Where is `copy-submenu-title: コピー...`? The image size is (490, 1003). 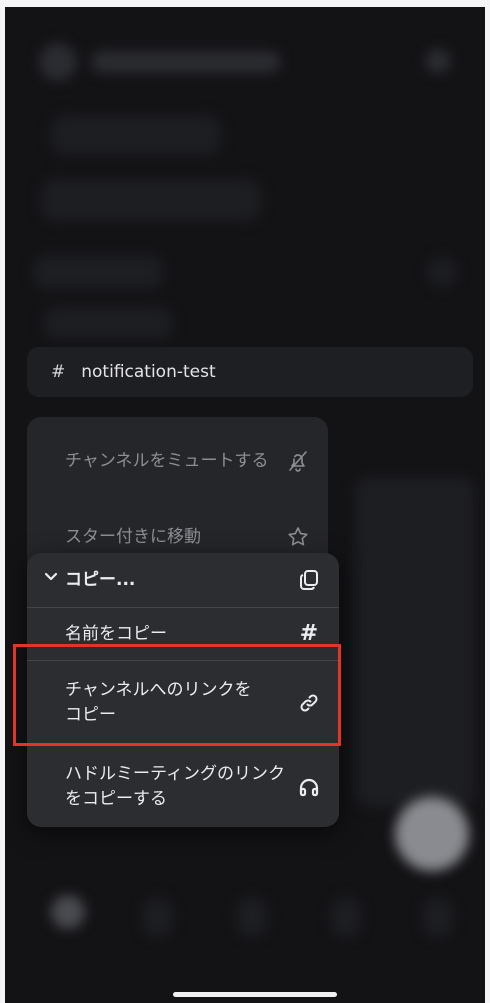 copy-submenu-title: コピー... is located at coordinates (100, 579).